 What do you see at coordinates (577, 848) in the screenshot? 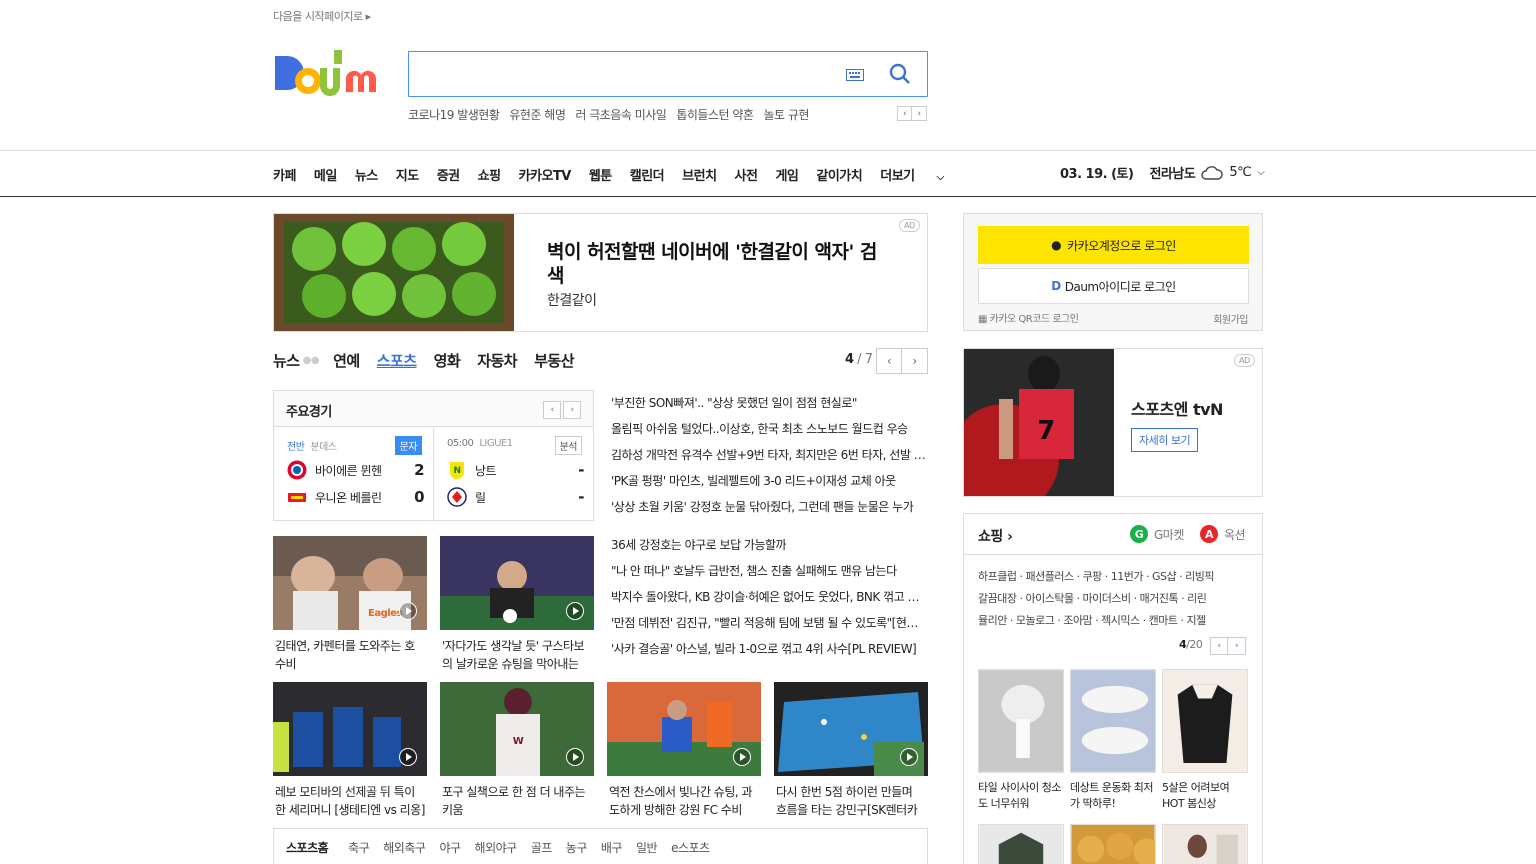
I see `sports-link: 농구` at bounding box center [577, 848].